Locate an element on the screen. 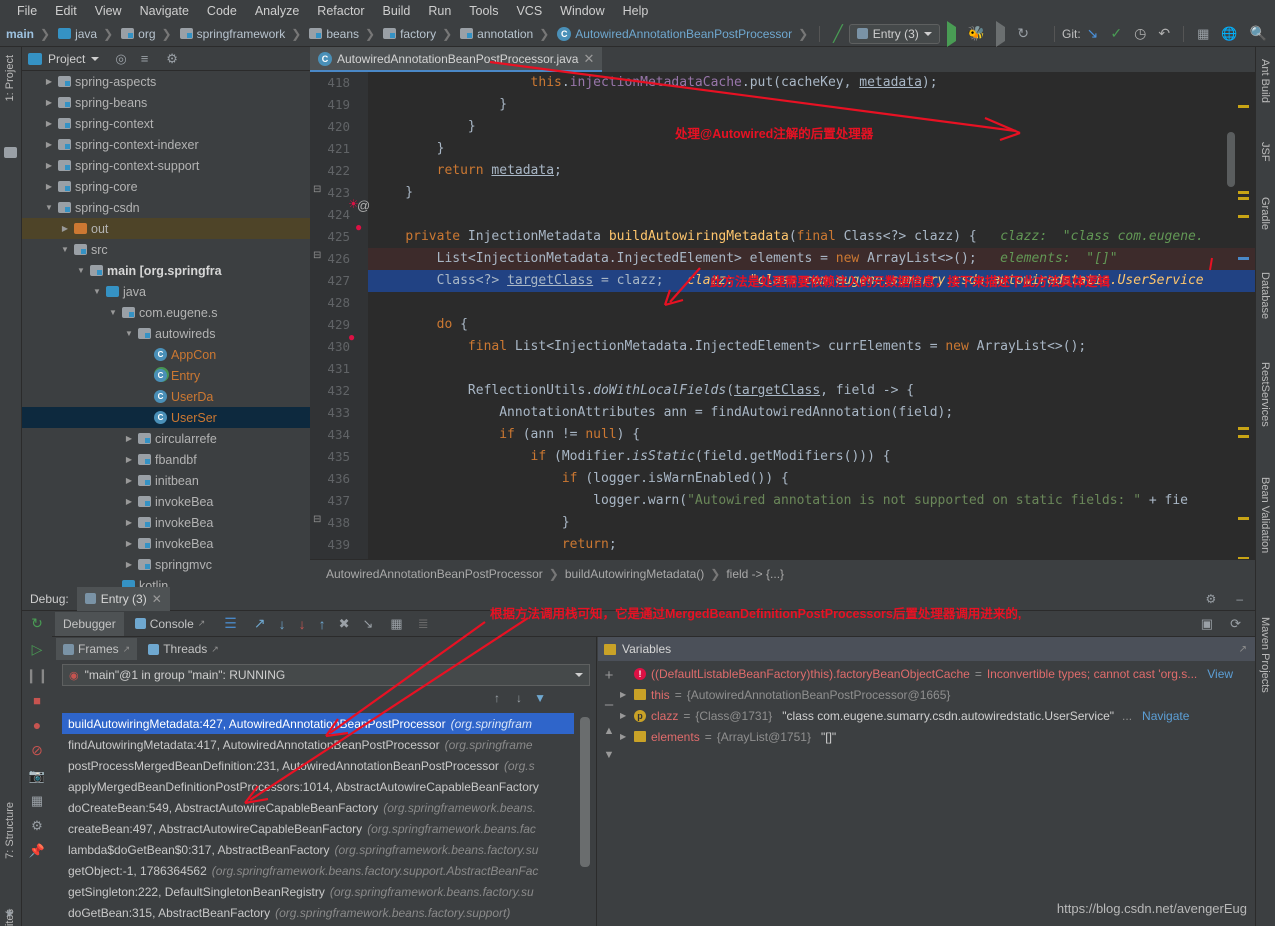 Image resolution: width=1275 pixels, height=926 pixels. force-step-into-icon: ↓ is located at coordinates (302, 624).